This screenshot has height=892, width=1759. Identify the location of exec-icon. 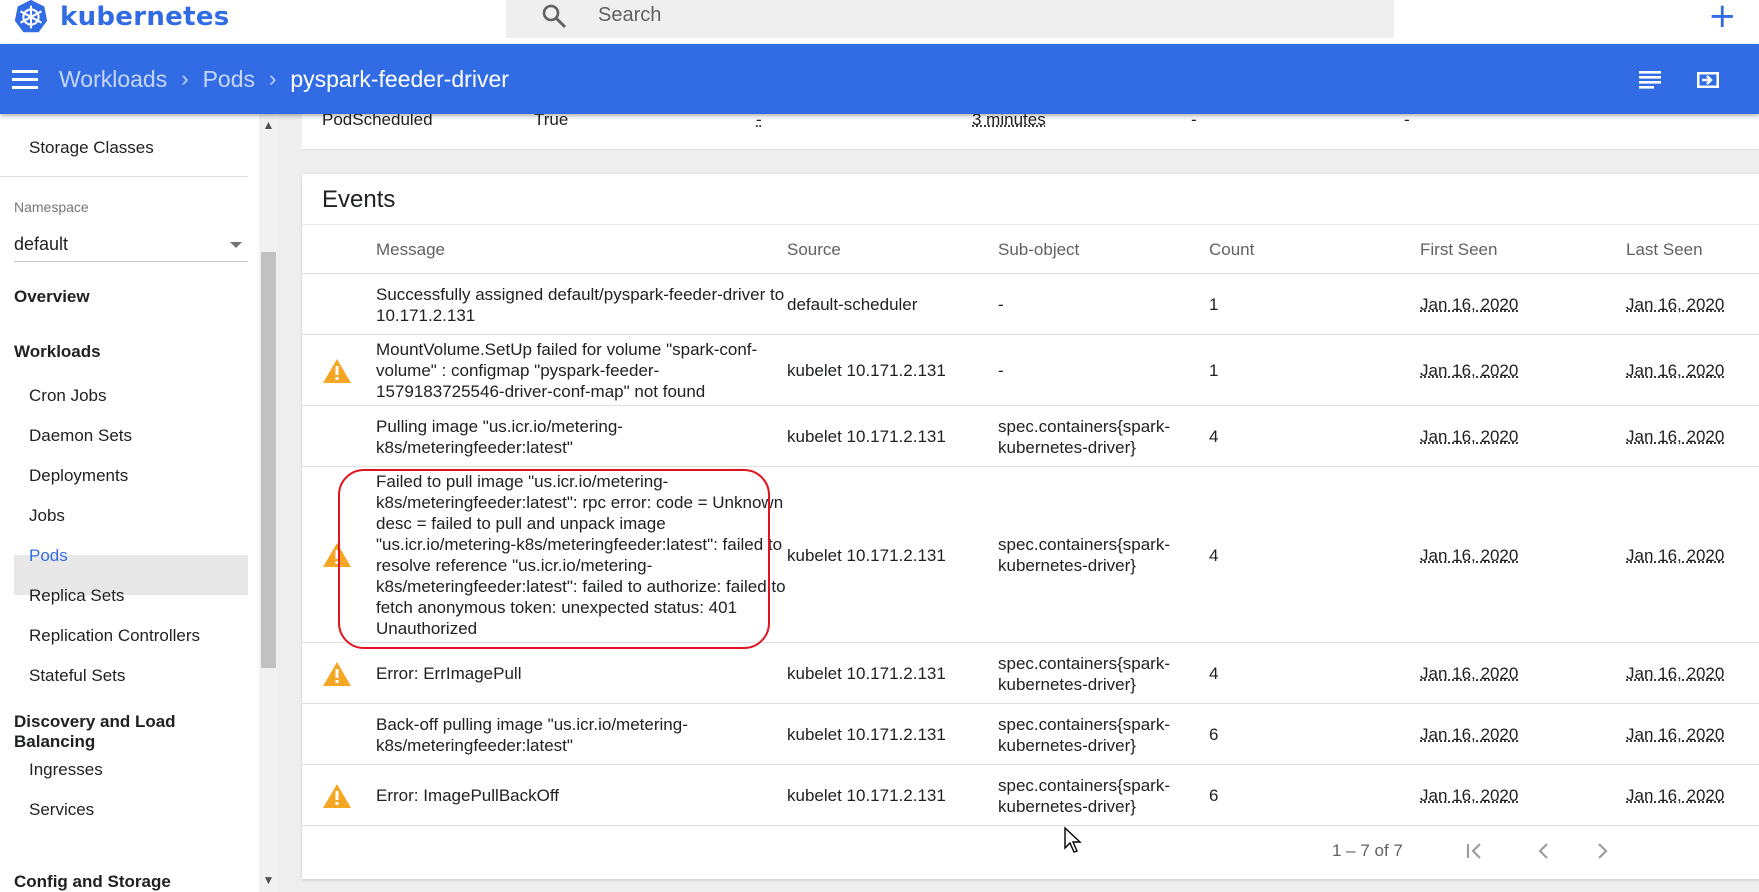
(1708, 80).